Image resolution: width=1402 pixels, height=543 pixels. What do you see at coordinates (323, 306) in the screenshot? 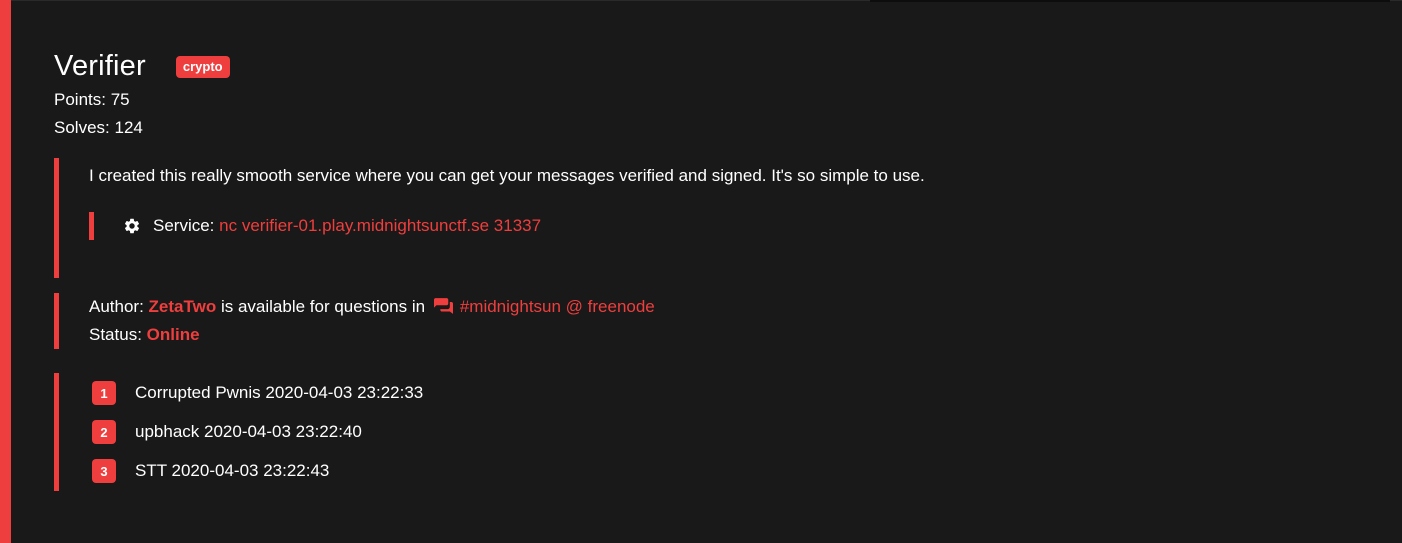
I see `availability-text: is available for questions in` at bounding box center [323, 306].